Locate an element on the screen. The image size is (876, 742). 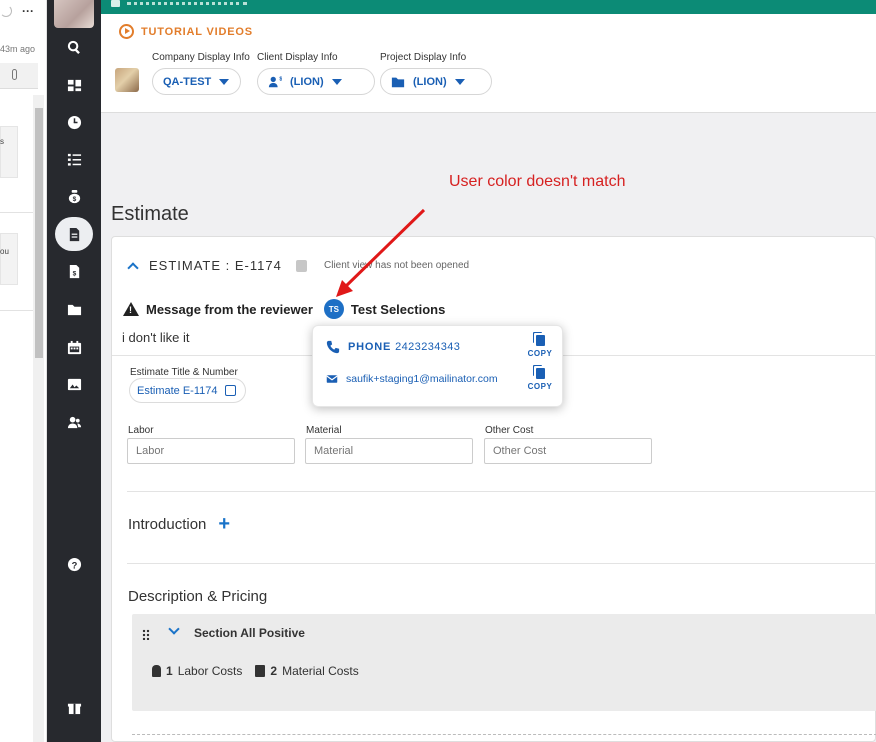
users-icon is located at coordinates (74, 422).